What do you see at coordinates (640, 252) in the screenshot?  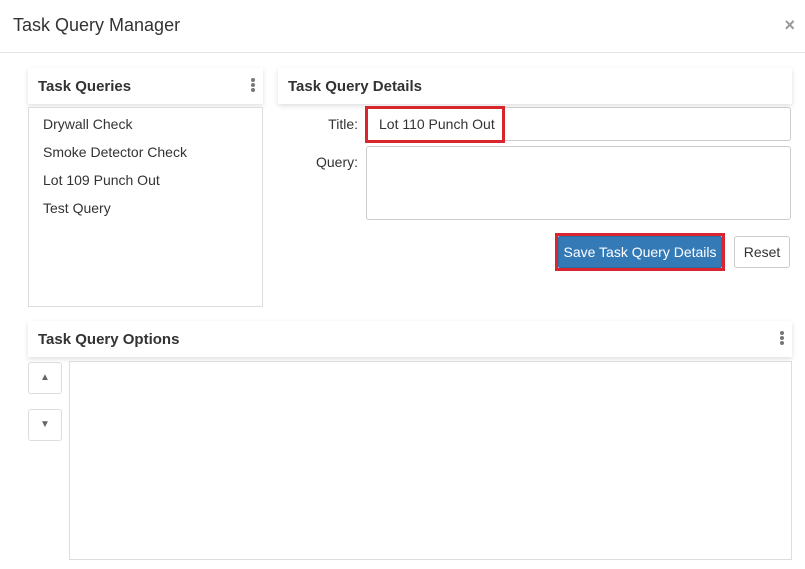 I see `save-task-query-details-button: Save Task Query Details` at bounding box center [640, 252].